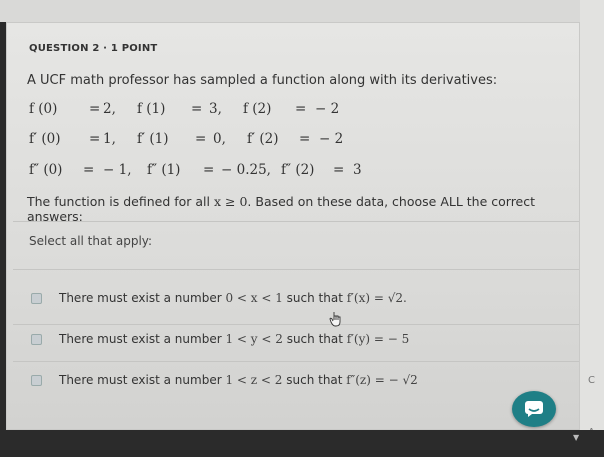 This screenshot has width=604, height=457. I want to click on right-edge: C A, so click(592, 228).